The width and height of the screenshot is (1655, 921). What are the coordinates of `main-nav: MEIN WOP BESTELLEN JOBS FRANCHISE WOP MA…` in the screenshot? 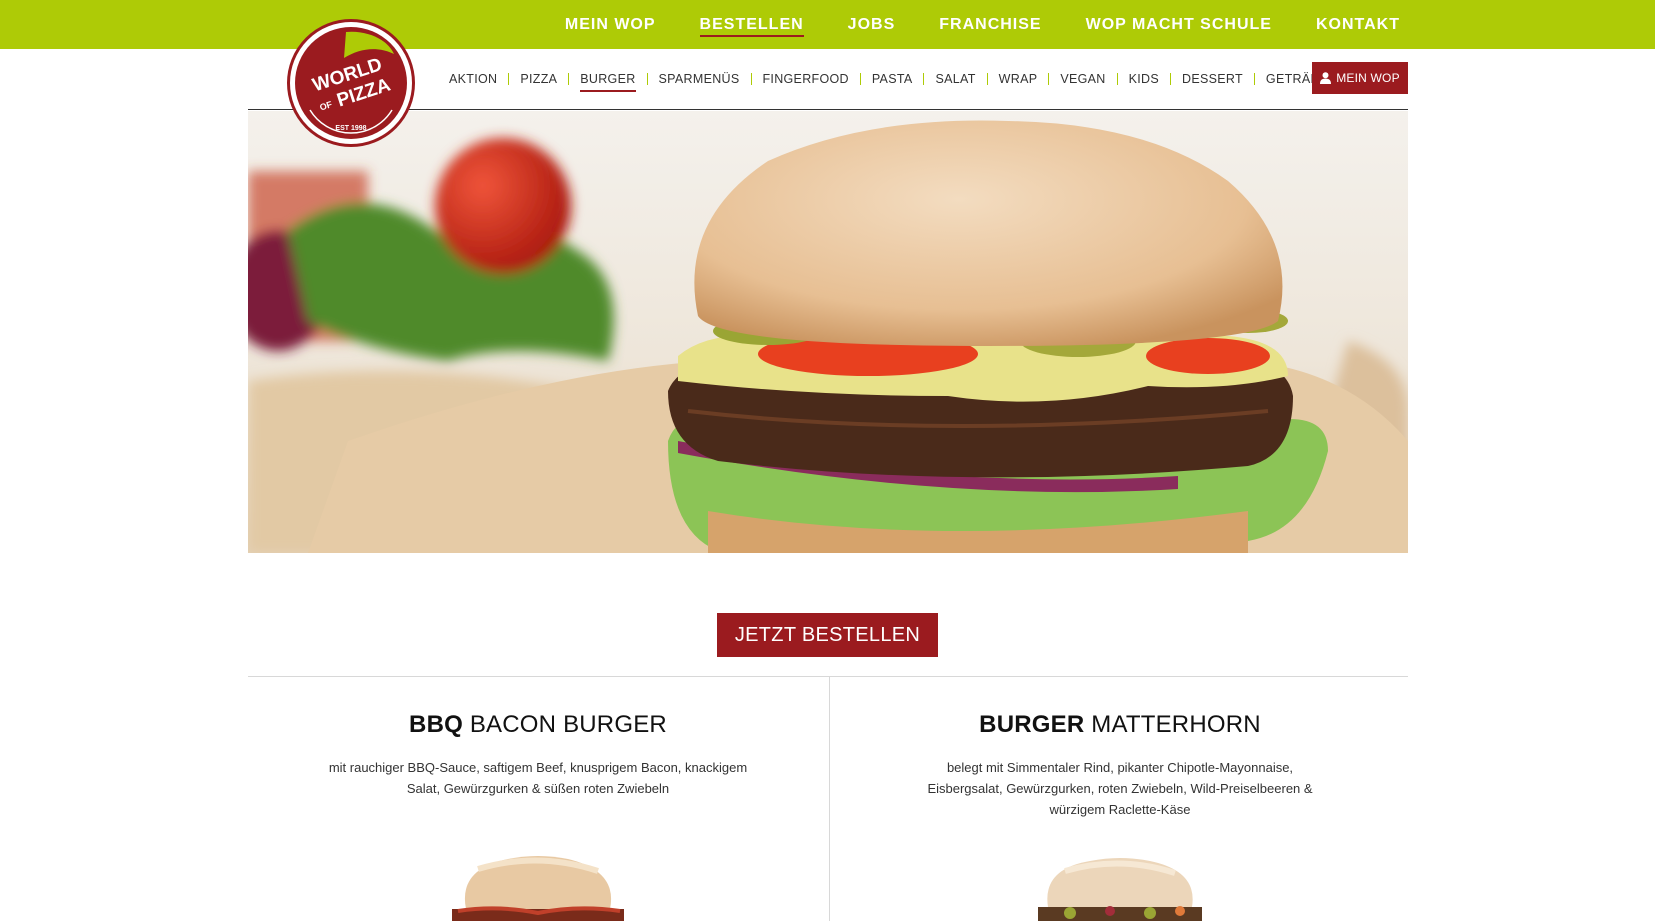 It's located at (982, 24).